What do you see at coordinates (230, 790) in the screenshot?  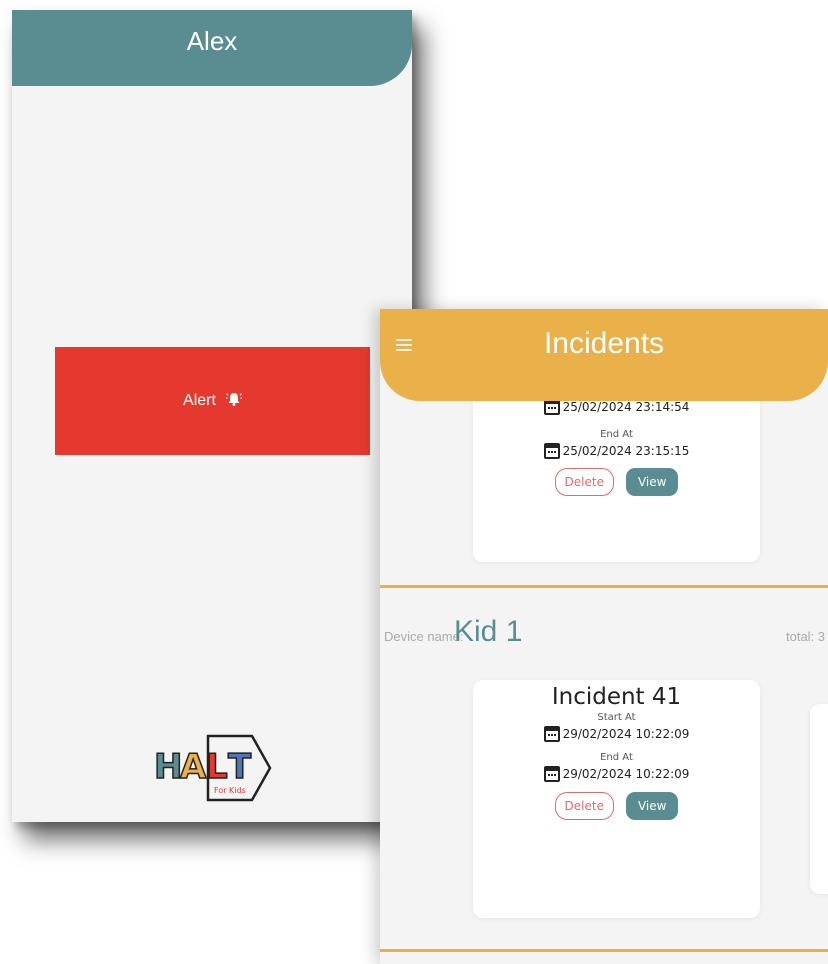 I see `svg-text: For Kids` at bounding box center [230, 790].